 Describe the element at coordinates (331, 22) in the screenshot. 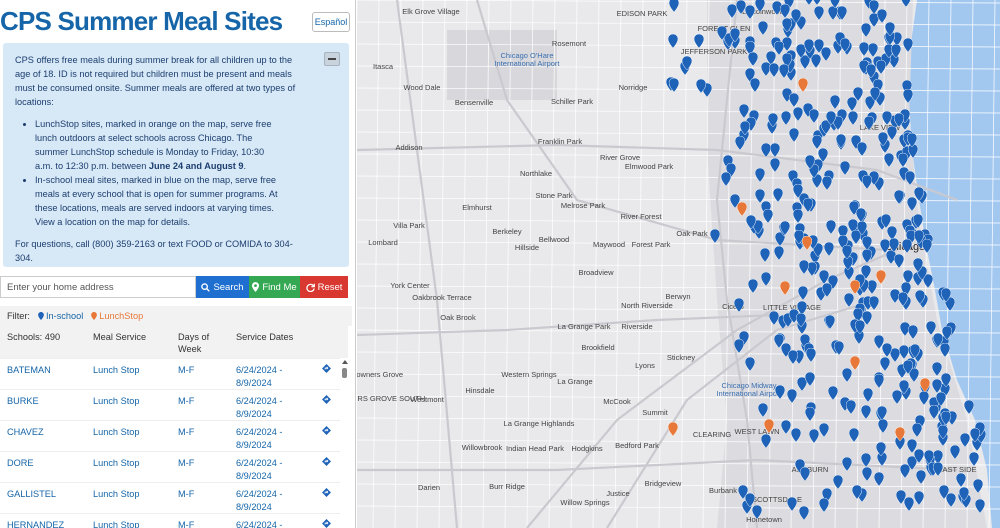

I see `language-toggle-button: Español` at that location.